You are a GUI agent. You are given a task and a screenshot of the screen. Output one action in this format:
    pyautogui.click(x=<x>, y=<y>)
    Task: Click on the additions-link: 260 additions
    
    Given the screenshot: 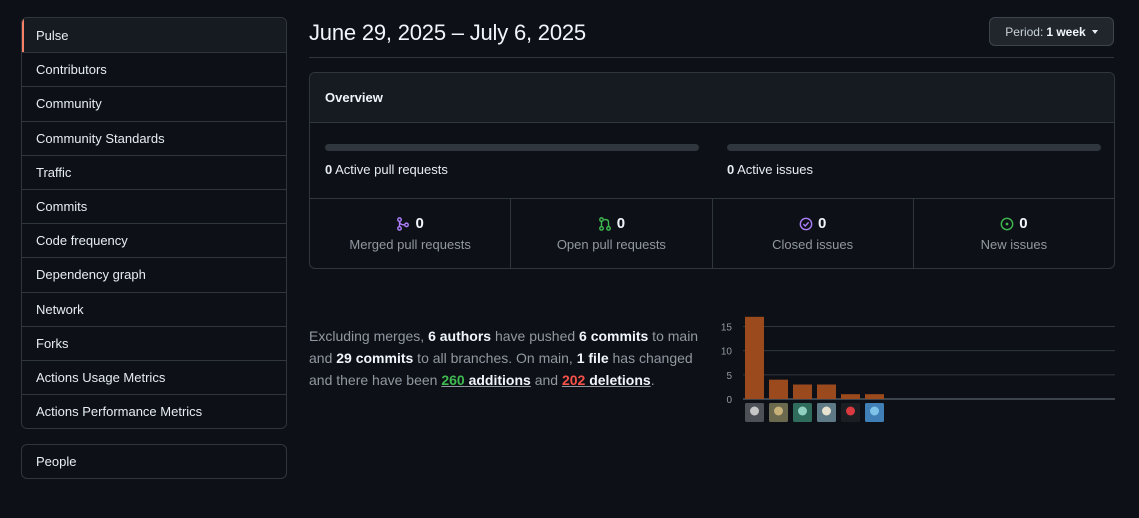 What is the action you would take?
    pyautogui.click(x=485, y=380)
    